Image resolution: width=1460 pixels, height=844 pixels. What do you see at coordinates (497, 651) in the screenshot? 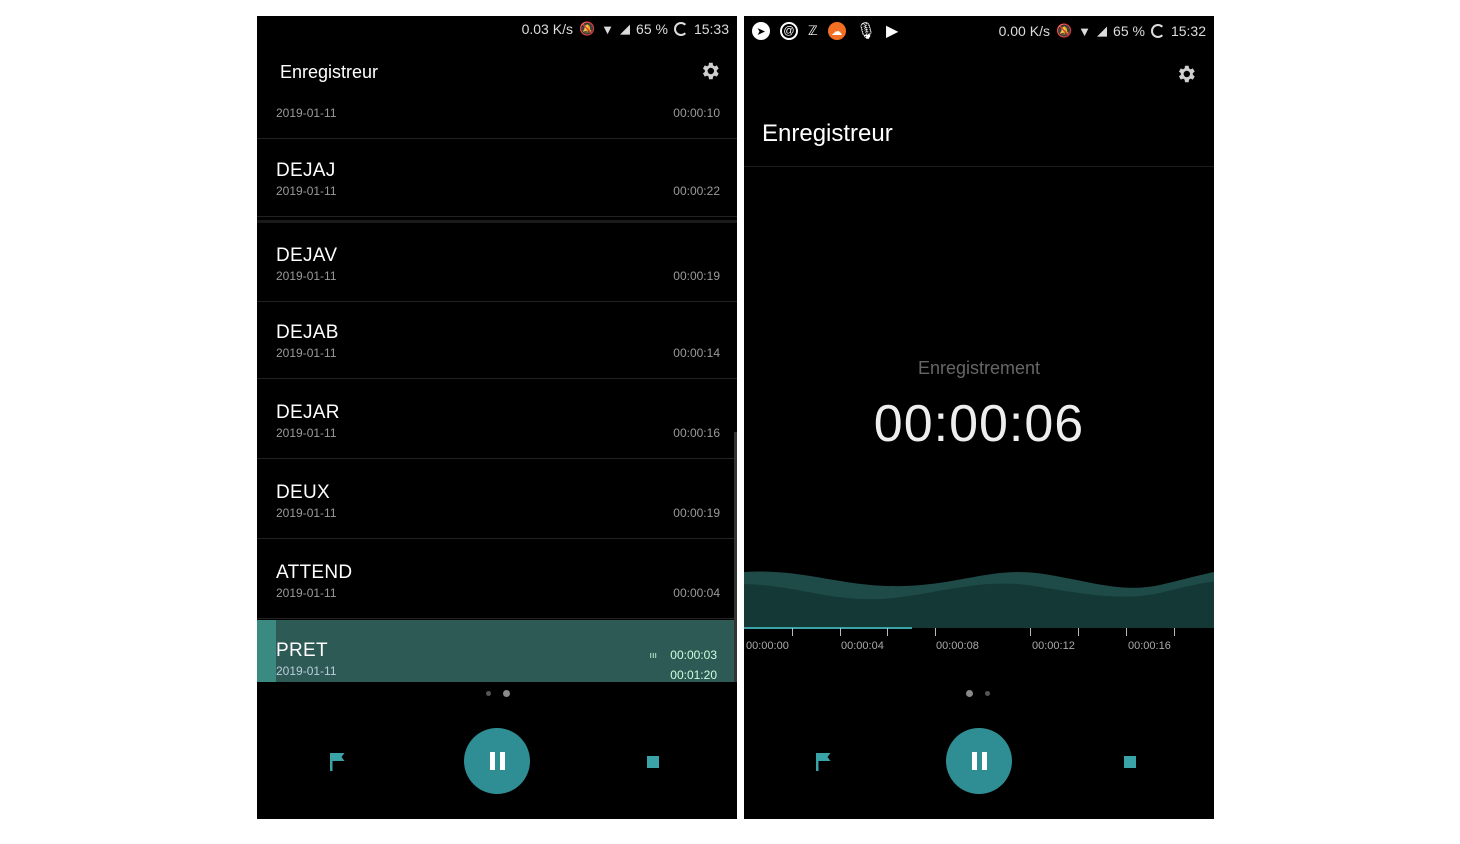
I see `now-playing-row: PRET 2019-01-11 ııı 00:00:03 00:01:20` at bounding box center [497, 651].